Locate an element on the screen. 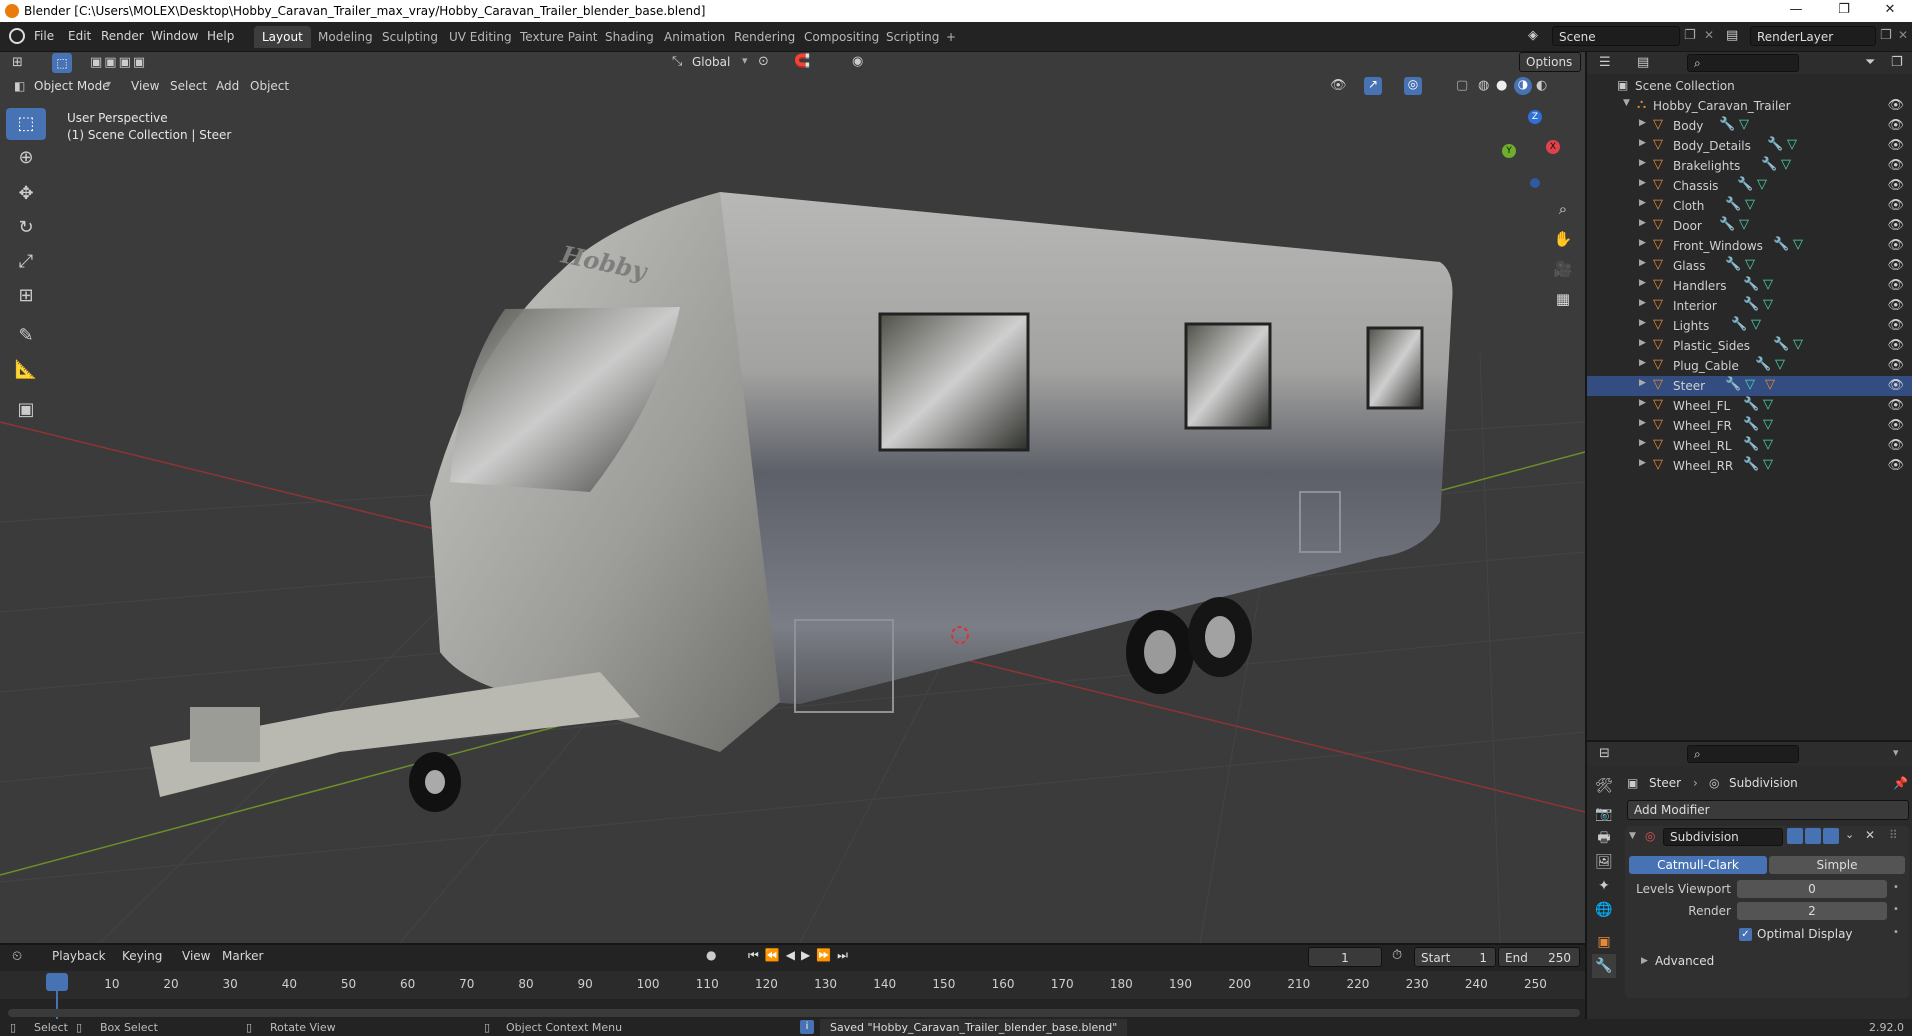 This screenshot has height=1036, width=1912. delete-view-layer-icon: ✕ is located at coordinates (1903, 35).